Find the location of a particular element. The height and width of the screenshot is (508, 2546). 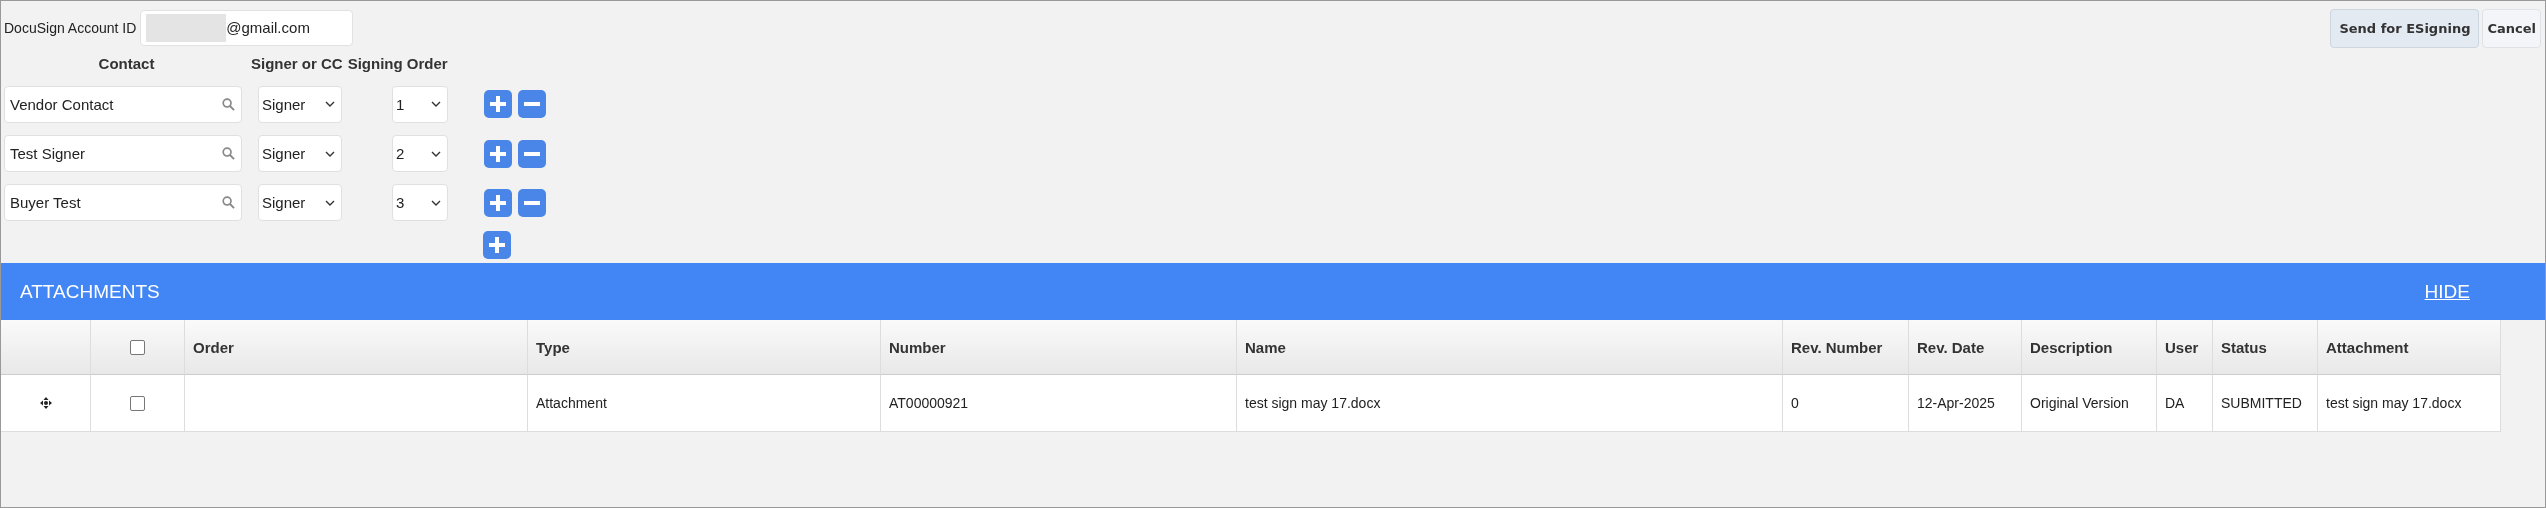

send-button: Send for ESigning is located at coordinates (2405, 28).